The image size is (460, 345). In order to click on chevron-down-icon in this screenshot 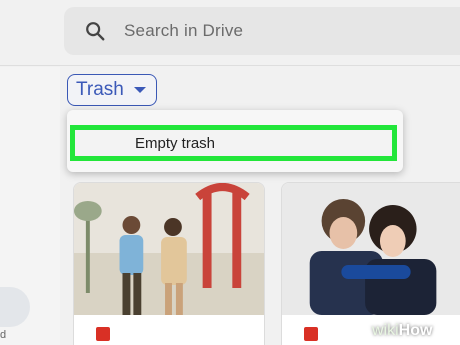, I will do `click(139, 90)`.